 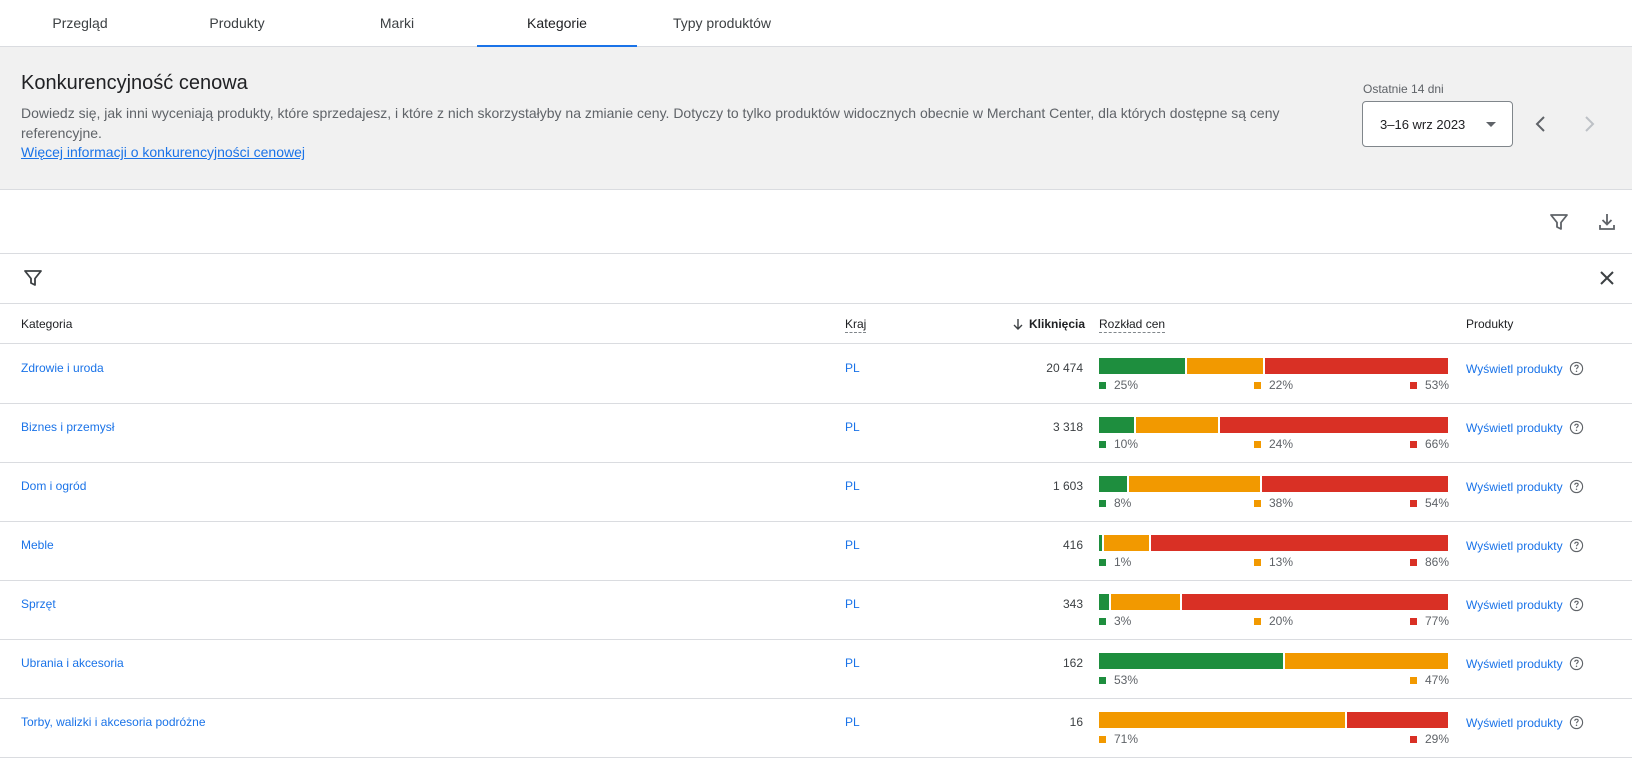 What do you see at coordinates (1413, 503) in the screenshot?
I see `legend-swatch-red` at bounding box center [1413, 503].